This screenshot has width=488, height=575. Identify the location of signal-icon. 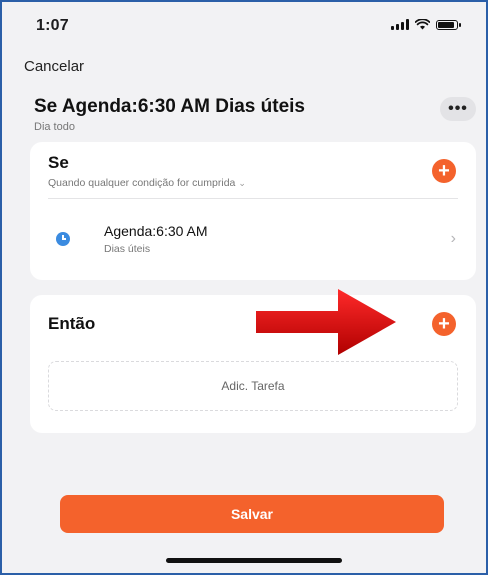
(400, 24).